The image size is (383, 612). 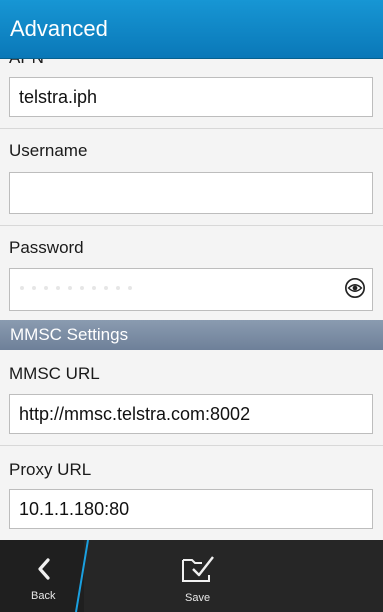 I want to click on title-bar: Advanced, so click(x=191, y=29).